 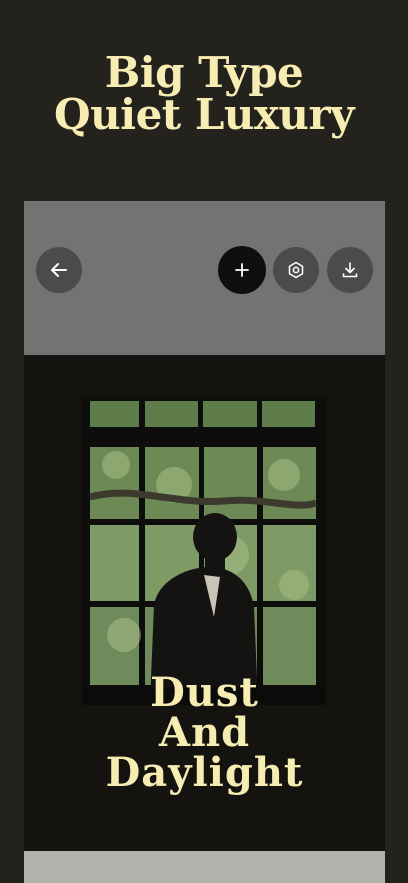 I want to click on caption-line-2: And, so click(x=204, y=732).